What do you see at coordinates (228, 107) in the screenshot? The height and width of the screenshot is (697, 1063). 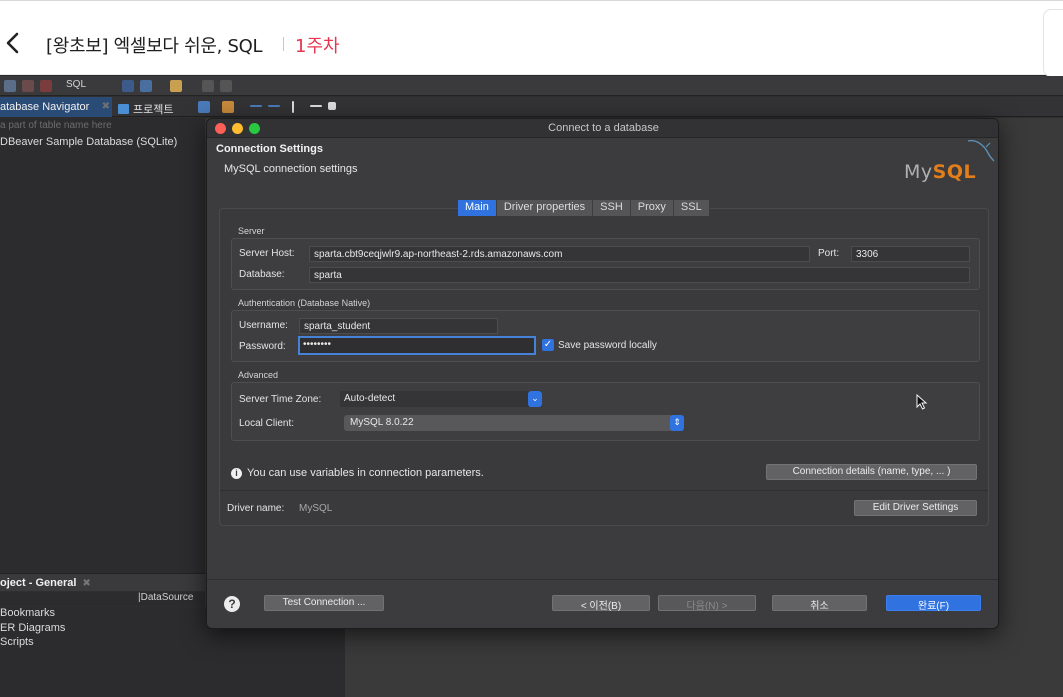 I see `new-folder-icon` at bounding box center [228, 107].